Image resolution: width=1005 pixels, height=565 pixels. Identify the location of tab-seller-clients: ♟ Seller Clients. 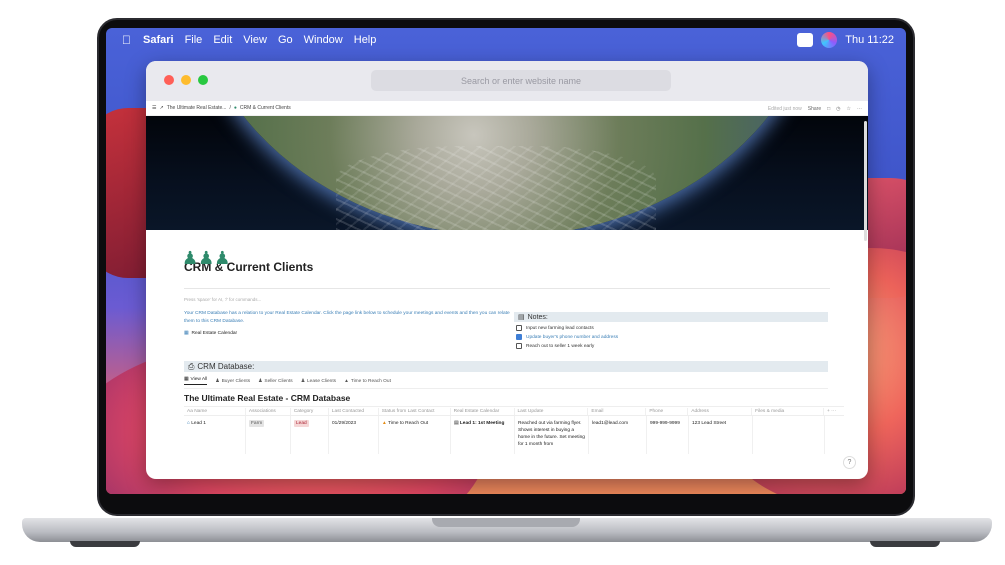
(275, 381).